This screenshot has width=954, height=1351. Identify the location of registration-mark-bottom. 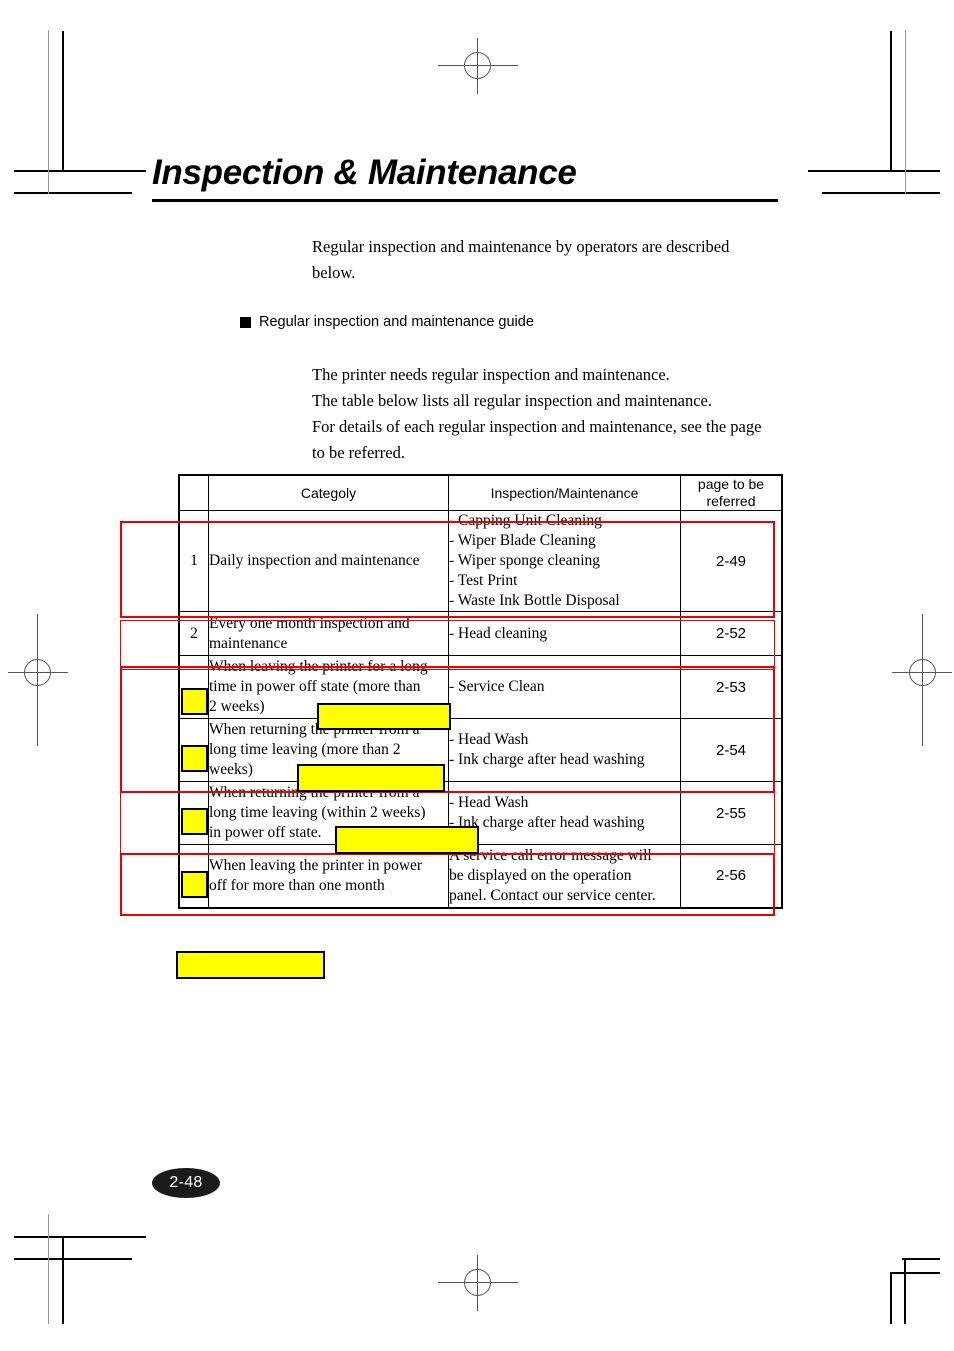
(478, 1283).